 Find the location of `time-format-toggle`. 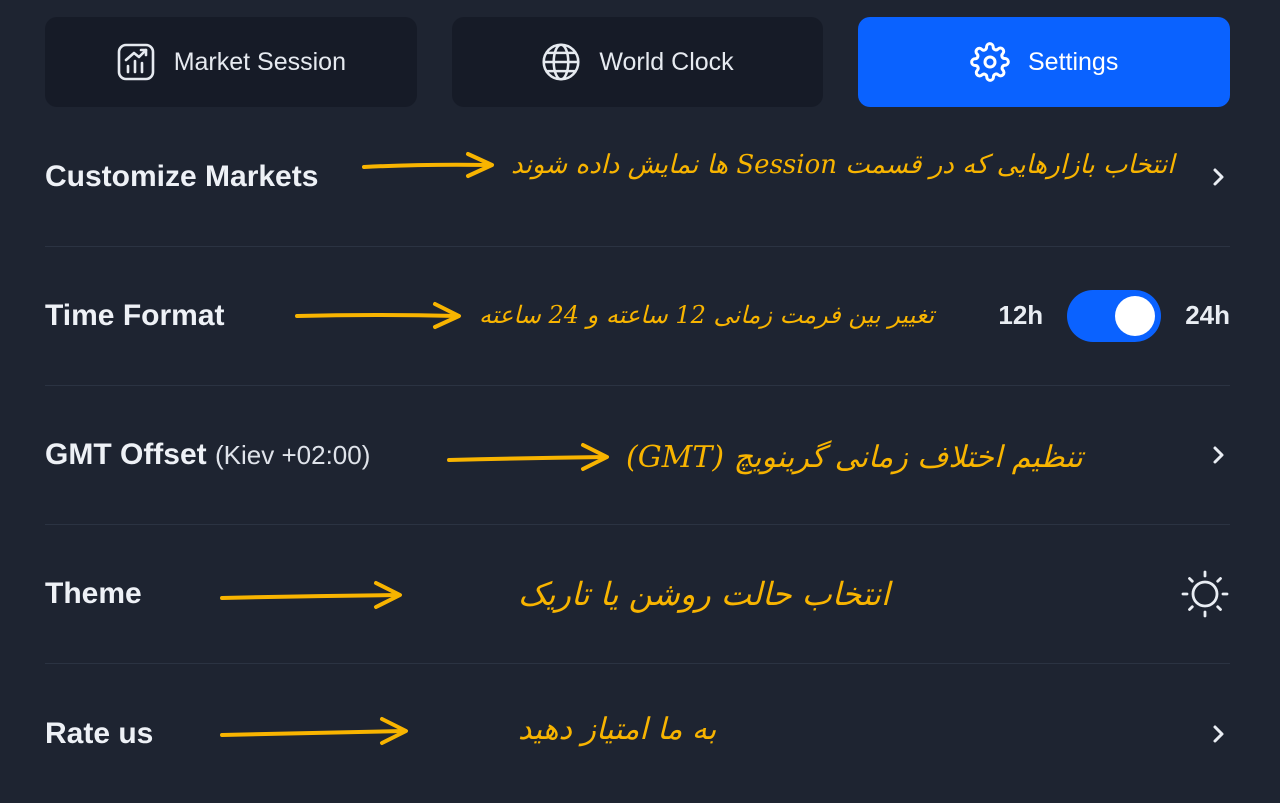

time-format-toggle is located at coordinates (1114, 315).